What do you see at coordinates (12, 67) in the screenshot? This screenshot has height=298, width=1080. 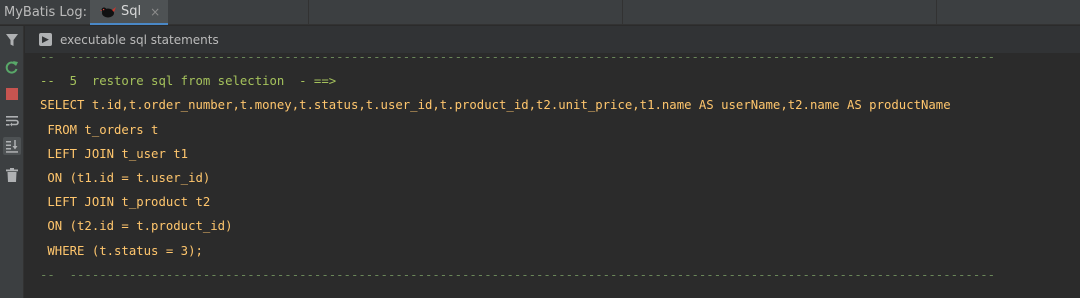 I see `rerun-icon` at bounding box center [12, 67].